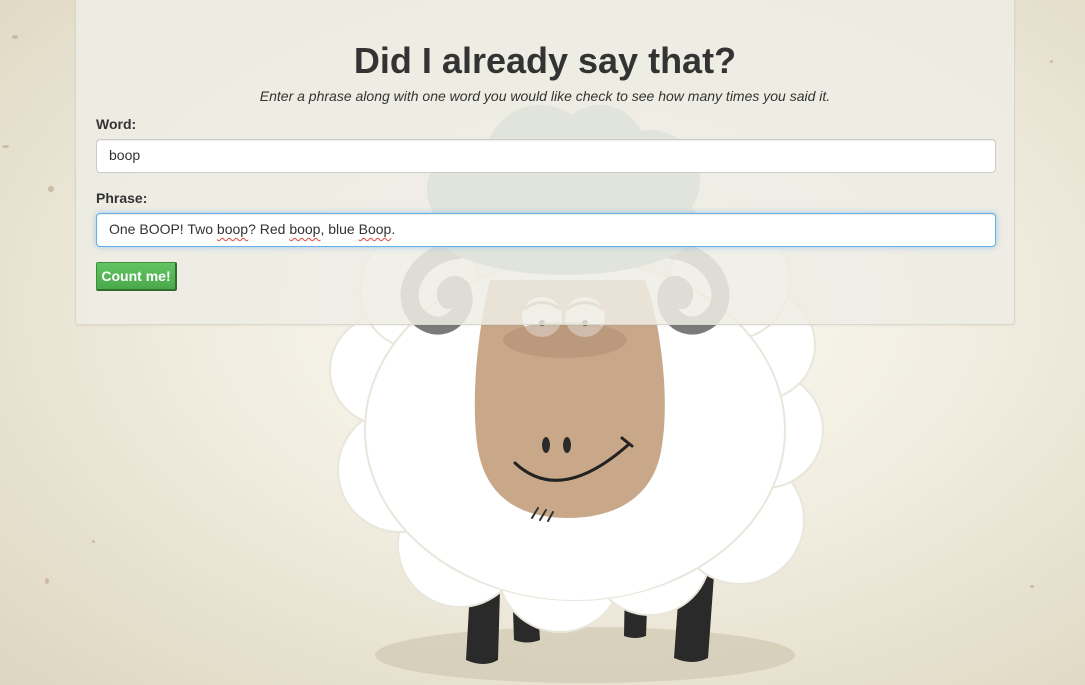 Image resolution: width=1085 pixels, height=685 pixels. What do you see at coordinates (585, 655) in the screenshot?
I see `ground-shadow` at bounding box center [585, 655].